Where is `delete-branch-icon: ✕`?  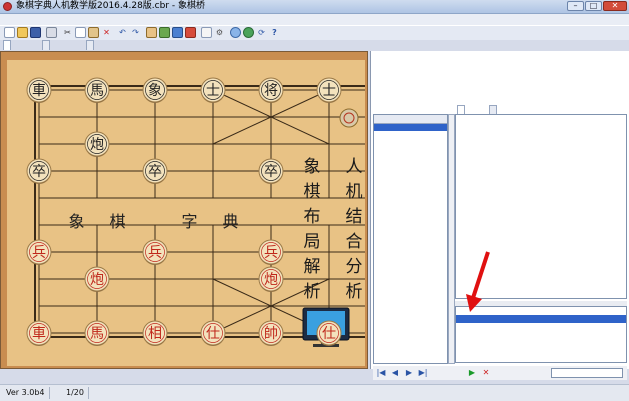
delete-branch-icon: ✕ is located at coordinates (486, 373).